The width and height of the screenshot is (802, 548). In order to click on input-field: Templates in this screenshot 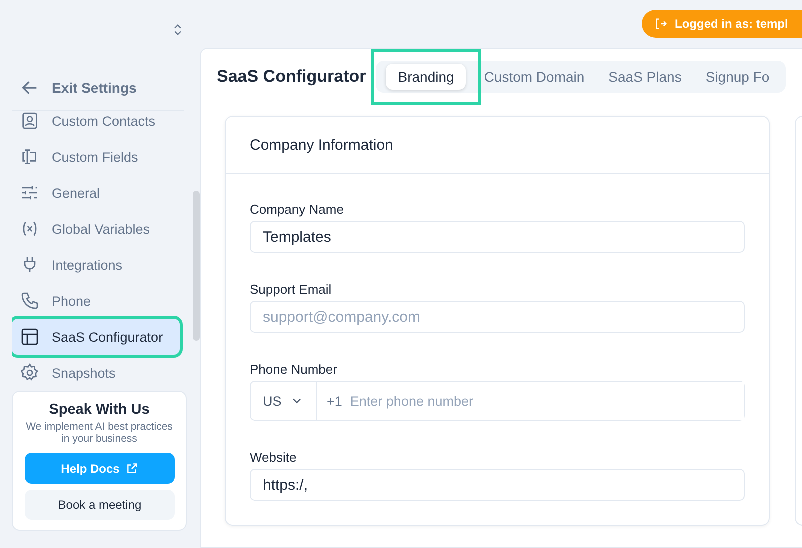, I will do `click(497, 237)`.